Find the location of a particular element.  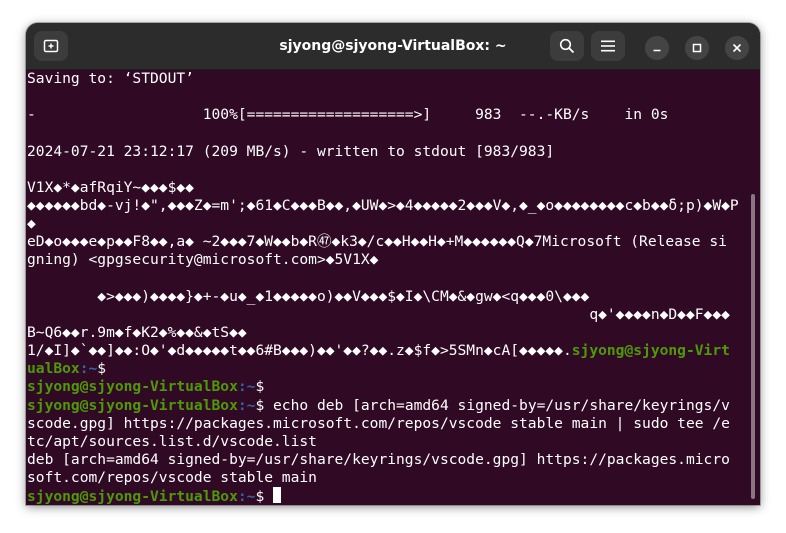

search-icon is located at coordinates (567, 46).